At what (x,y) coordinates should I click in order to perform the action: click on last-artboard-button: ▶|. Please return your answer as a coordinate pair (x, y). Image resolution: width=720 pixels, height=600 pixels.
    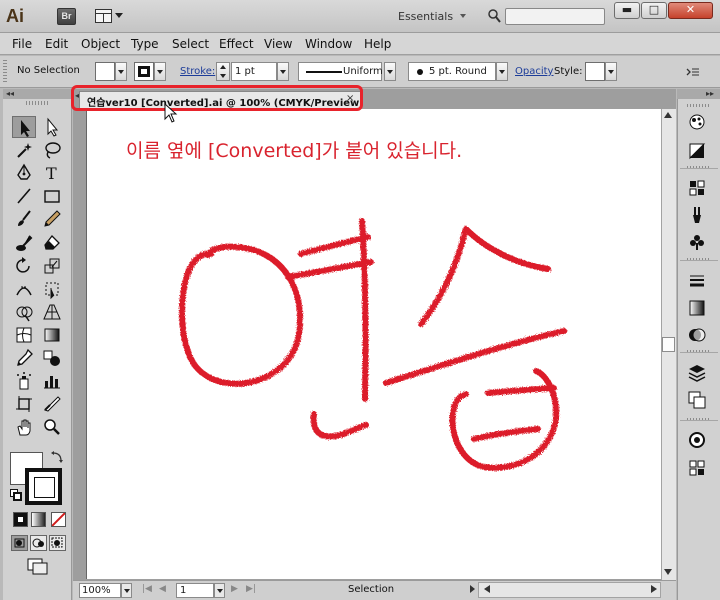
    Looking at the image, I should click on (251, 589).